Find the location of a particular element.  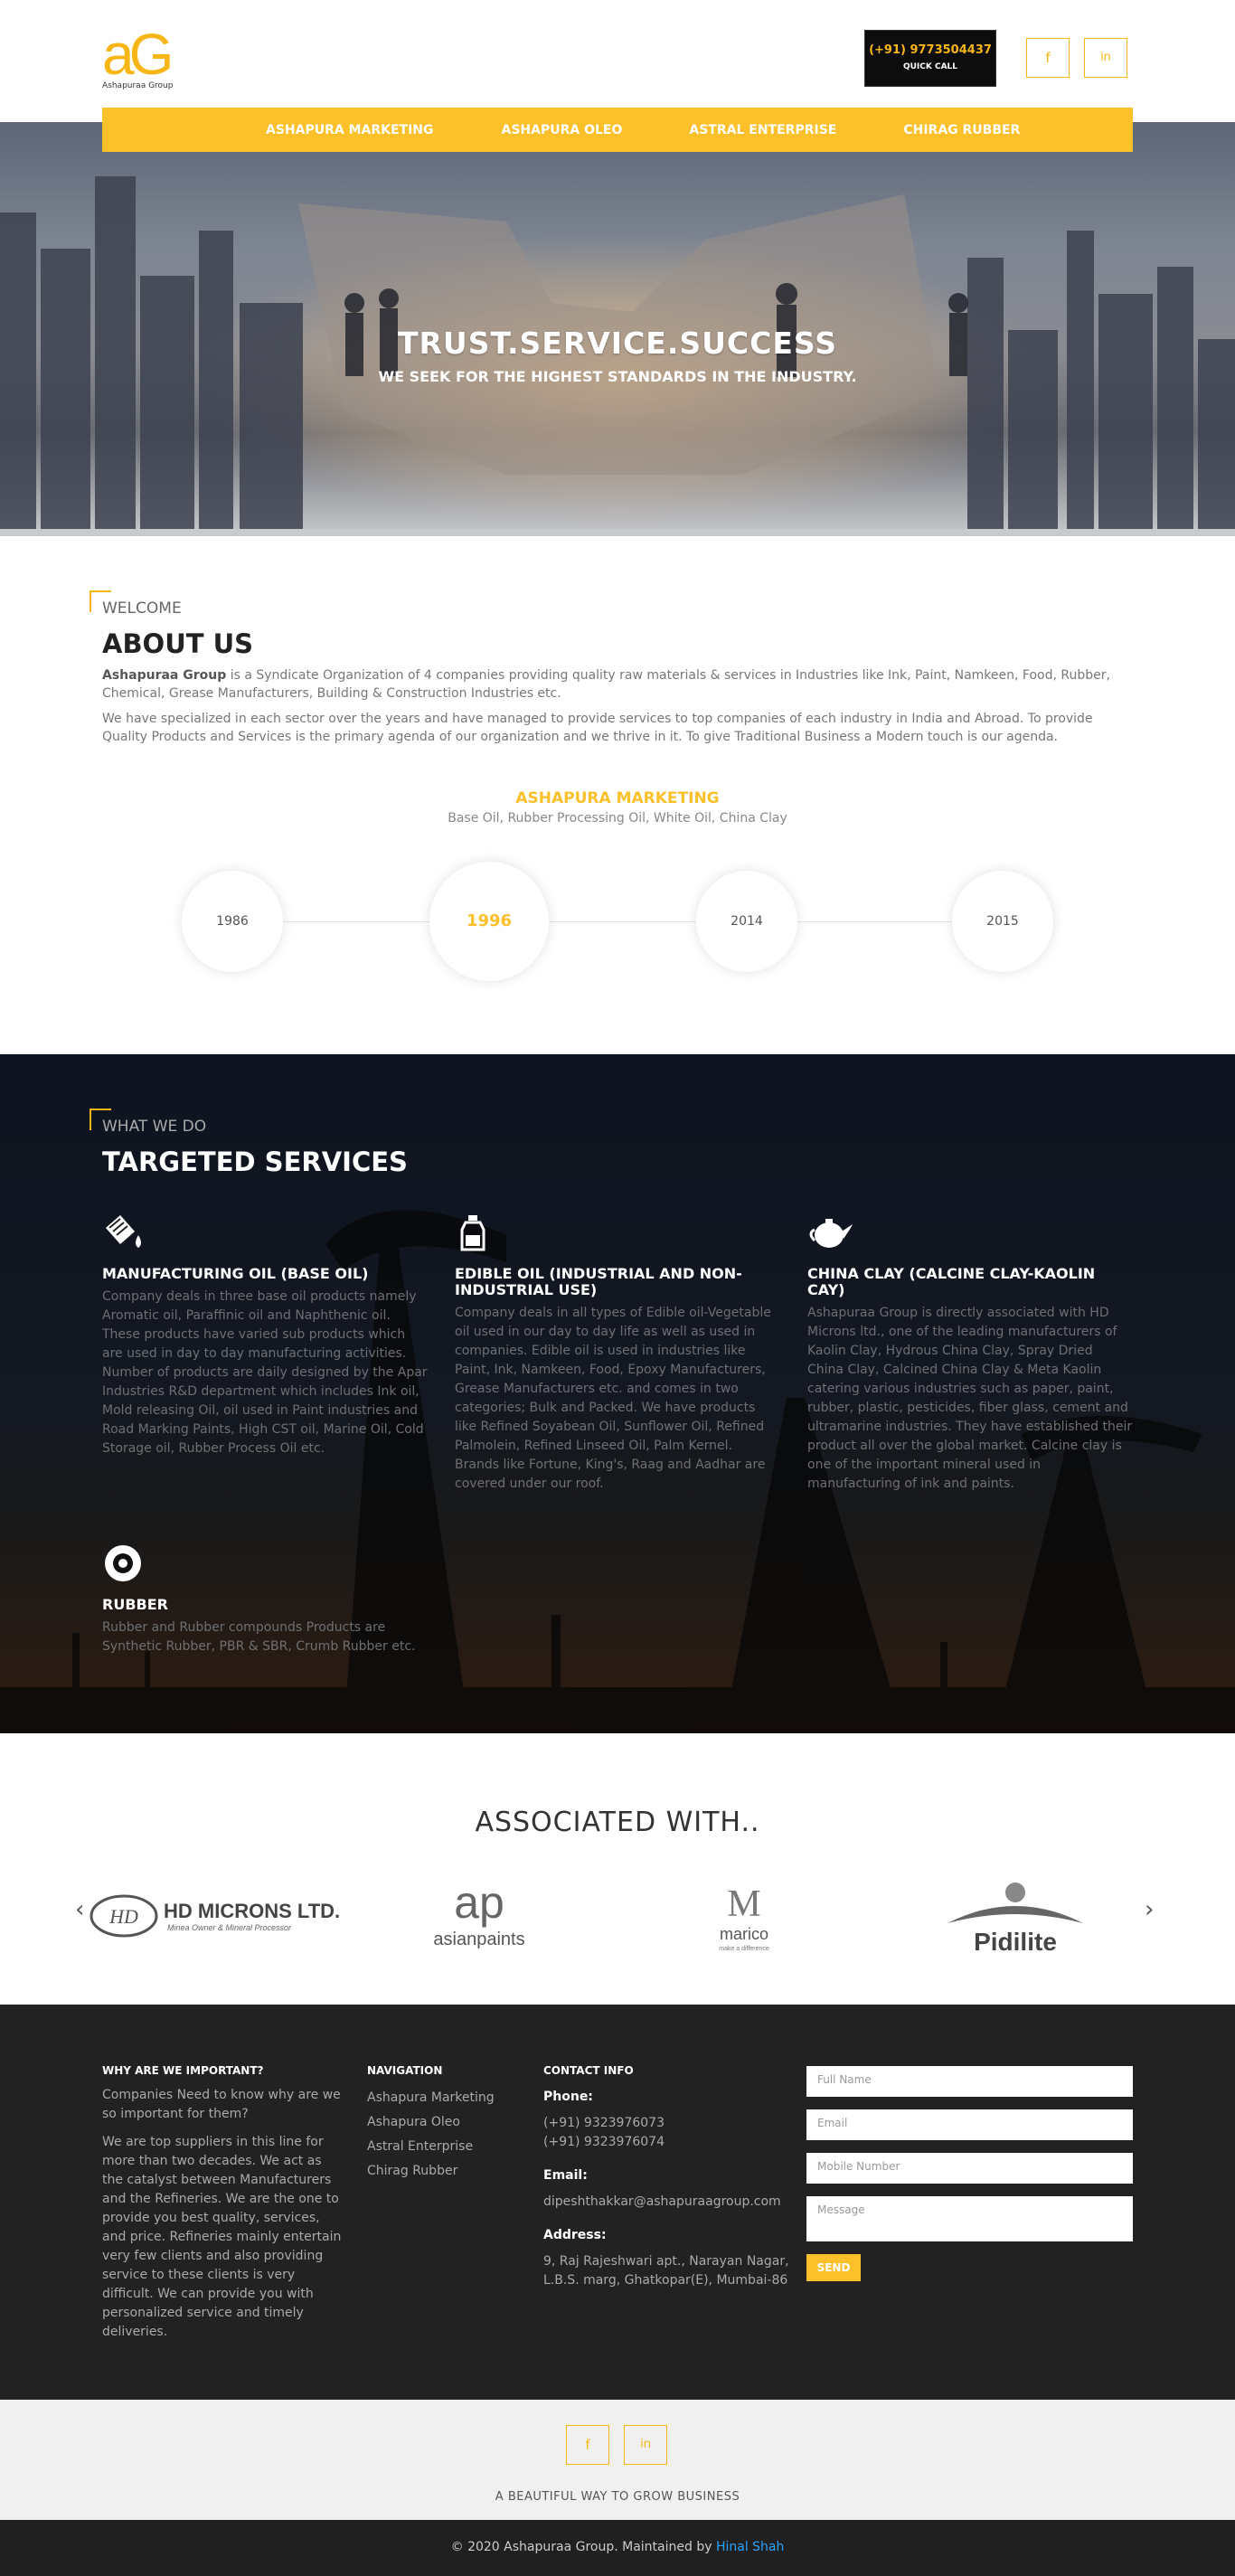

asianpaints-name: asianpaints is located at coordinates (479, 1939).